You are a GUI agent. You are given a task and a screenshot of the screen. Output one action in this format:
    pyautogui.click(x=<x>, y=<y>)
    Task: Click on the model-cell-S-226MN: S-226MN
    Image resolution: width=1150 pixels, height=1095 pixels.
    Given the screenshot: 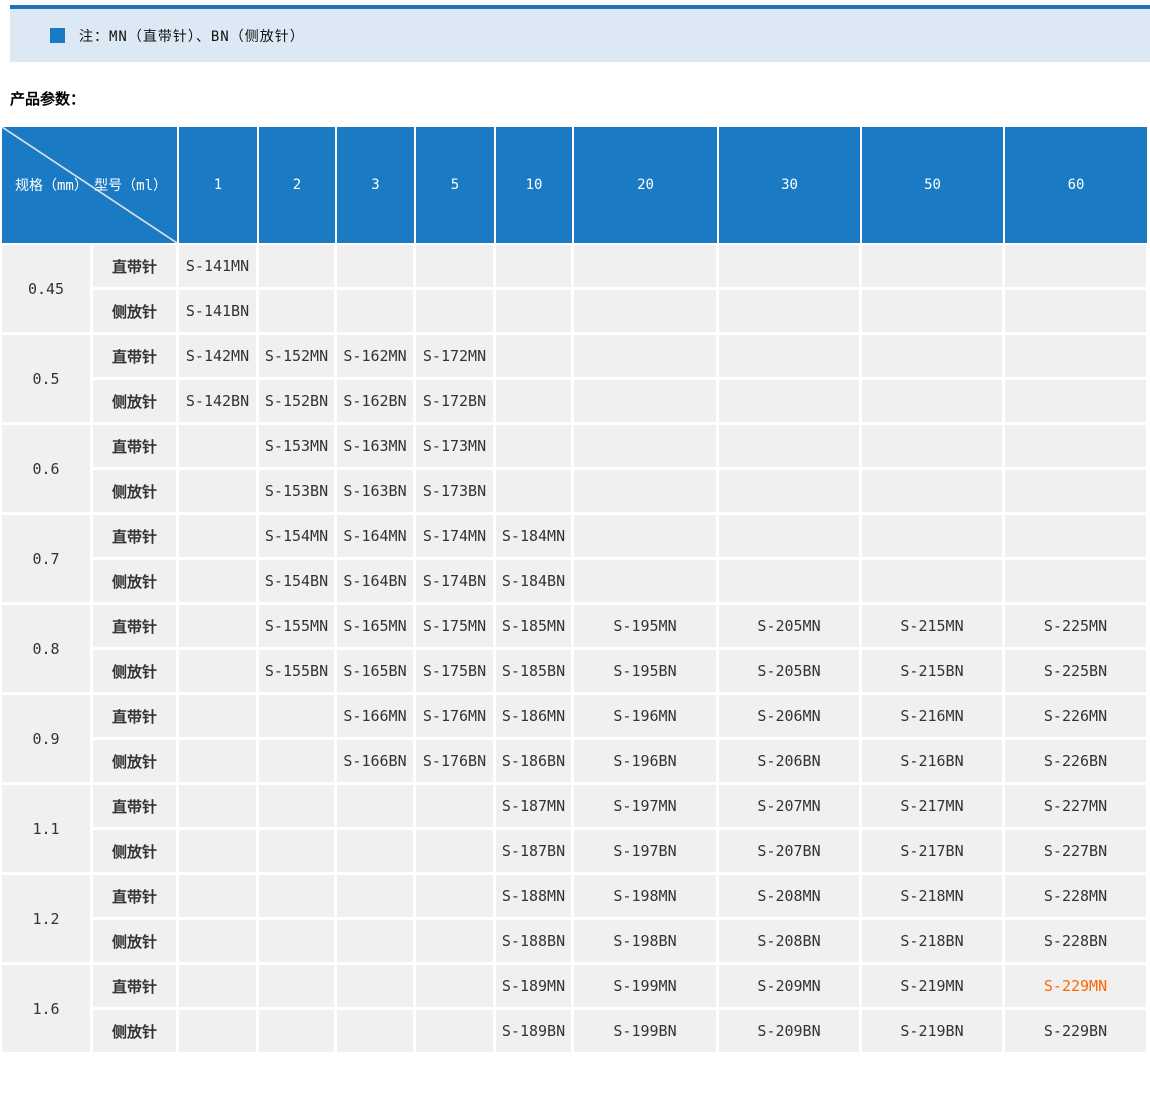 What is the action you would take?
    pyautogui.click(x=1077, y=717)
    